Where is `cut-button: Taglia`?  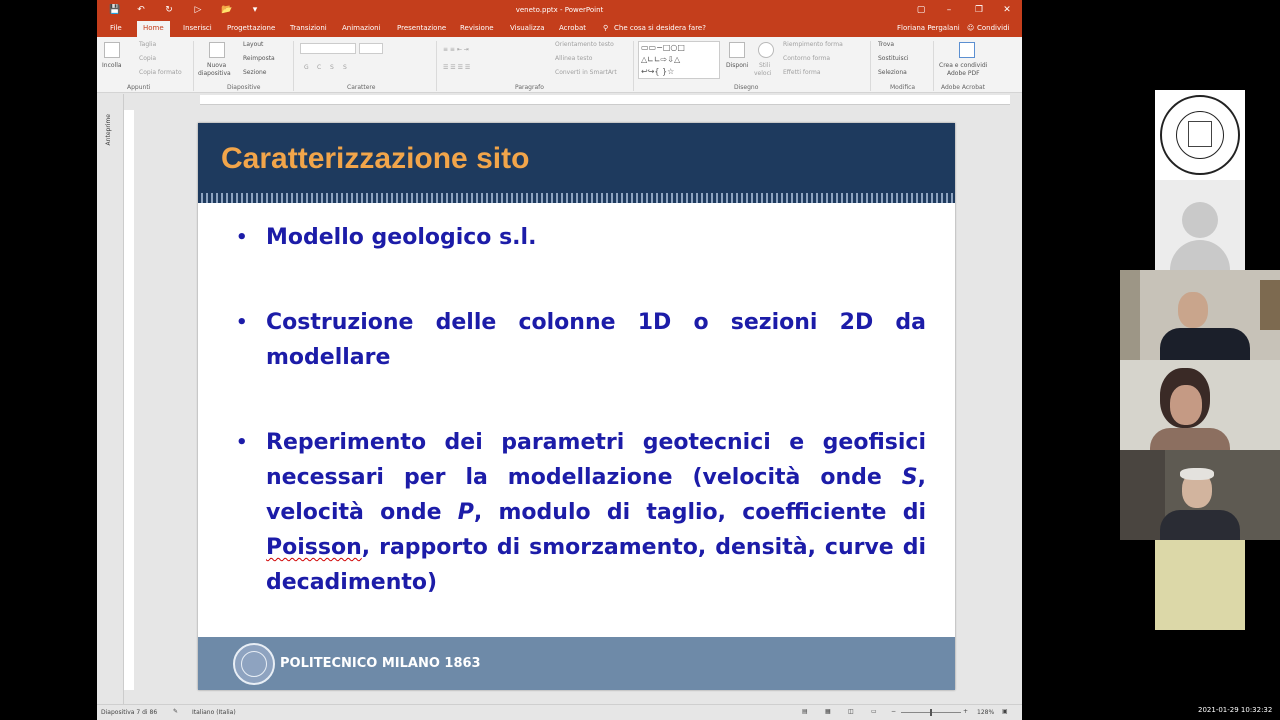
cut-button: Taglia is located at coordinates (147, 44).